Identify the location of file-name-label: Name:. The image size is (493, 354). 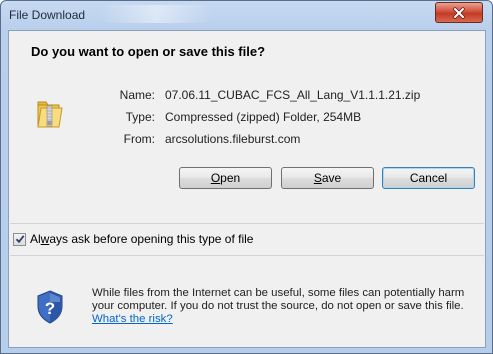
(137, 95).